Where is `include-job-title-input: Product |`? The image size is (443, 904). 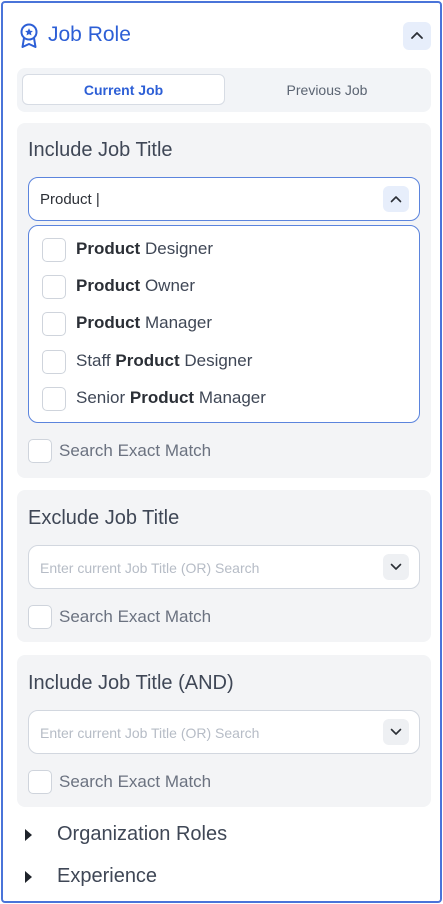 include-job-title-input: Product | is located at coordinates (224, 199).